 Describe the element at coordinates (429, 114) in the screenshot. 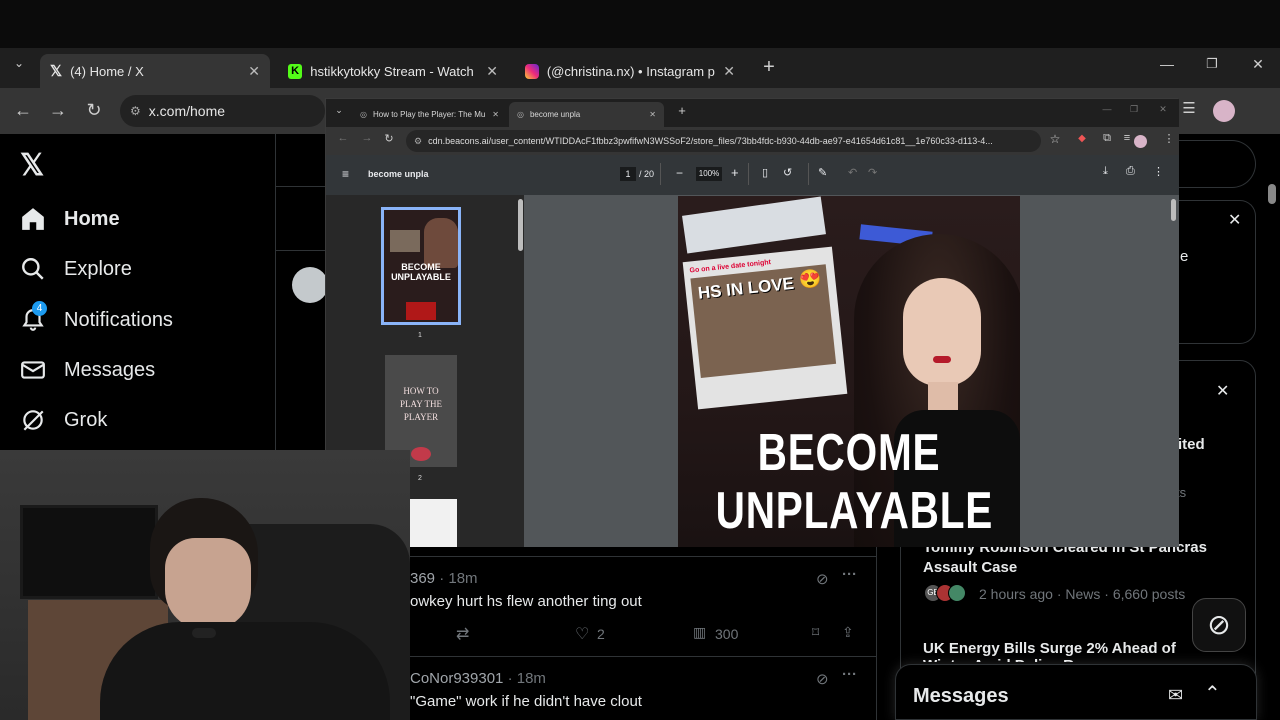

I see `tab-pdf-1: ◎ How to Play the Player: The Mu ✕` at that location.